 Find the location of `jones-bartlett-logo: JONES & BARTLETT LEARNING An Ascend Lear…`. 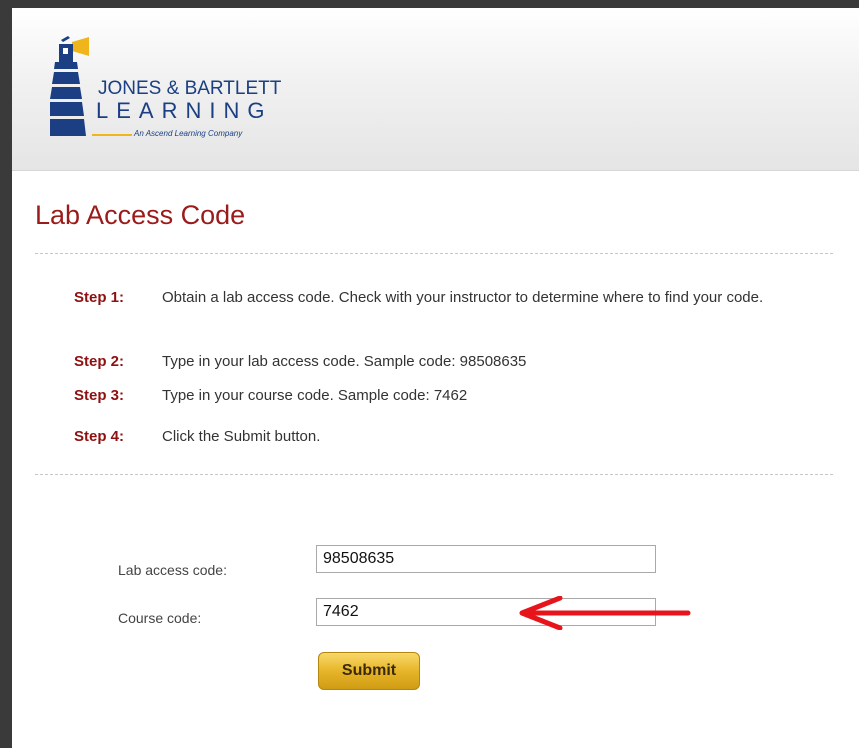

jones-bartlett-logo: JONES & BARTLETT LEARNING An Ascend Lear… is located at coordinates (175, 91).